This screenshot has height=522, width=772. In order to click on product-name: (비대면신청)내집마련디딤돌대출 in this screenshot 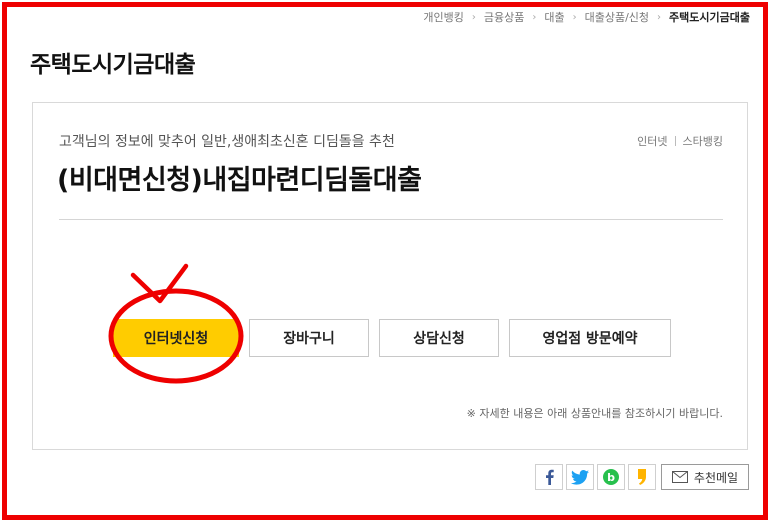, I will do `click(239, 180)`.